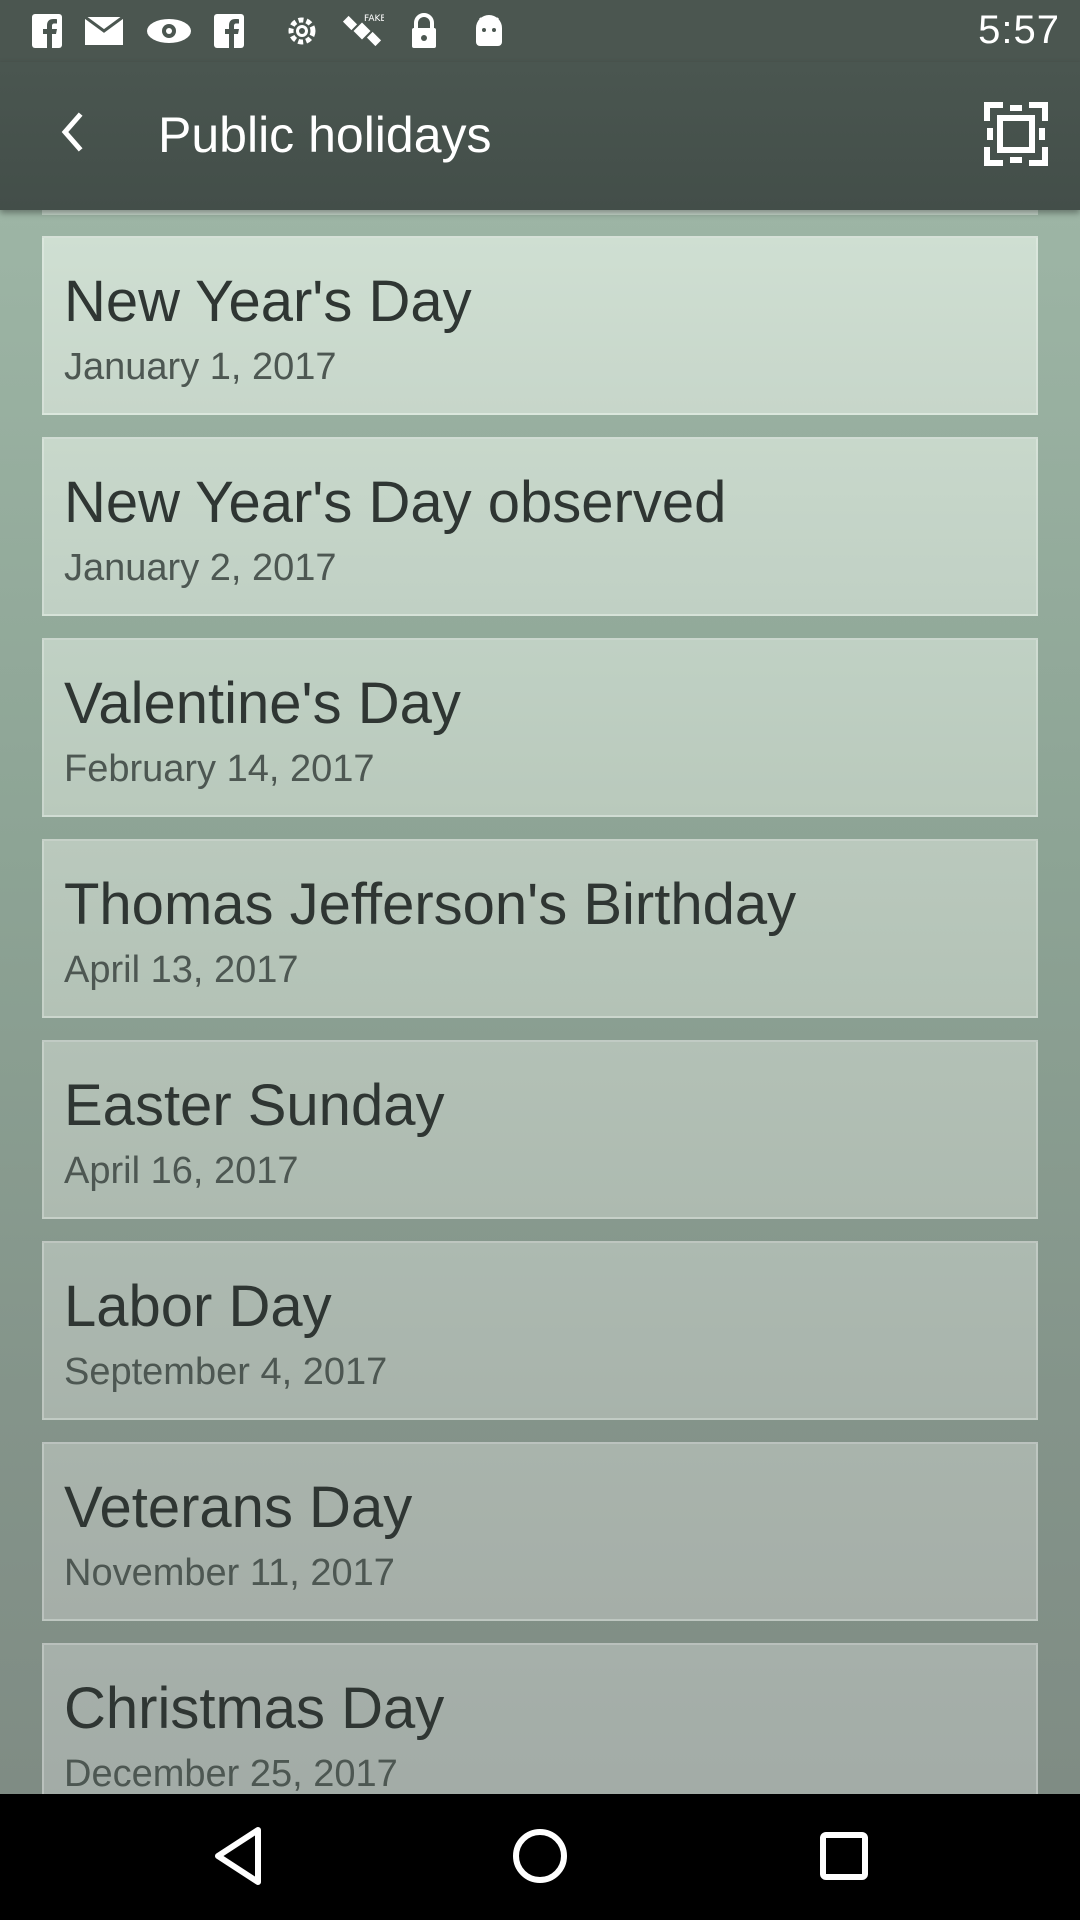 The image size is (1080, 1920). What do you see at coordinates (489, 31) in the screenshot?
I see `android-icon` at bounding box center [489, 31].